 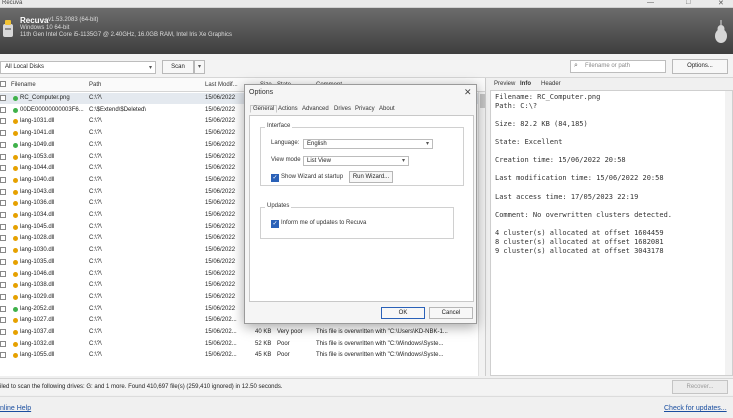 I want to click on online-help-link: nline Help, so click(x=15, y=408).